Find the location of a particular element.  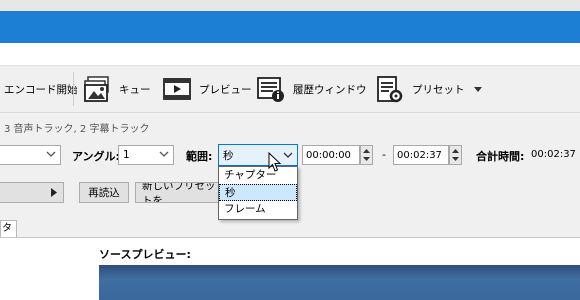

new-preset-button: 新しいプリセットを is located at coordinates (180, 192).